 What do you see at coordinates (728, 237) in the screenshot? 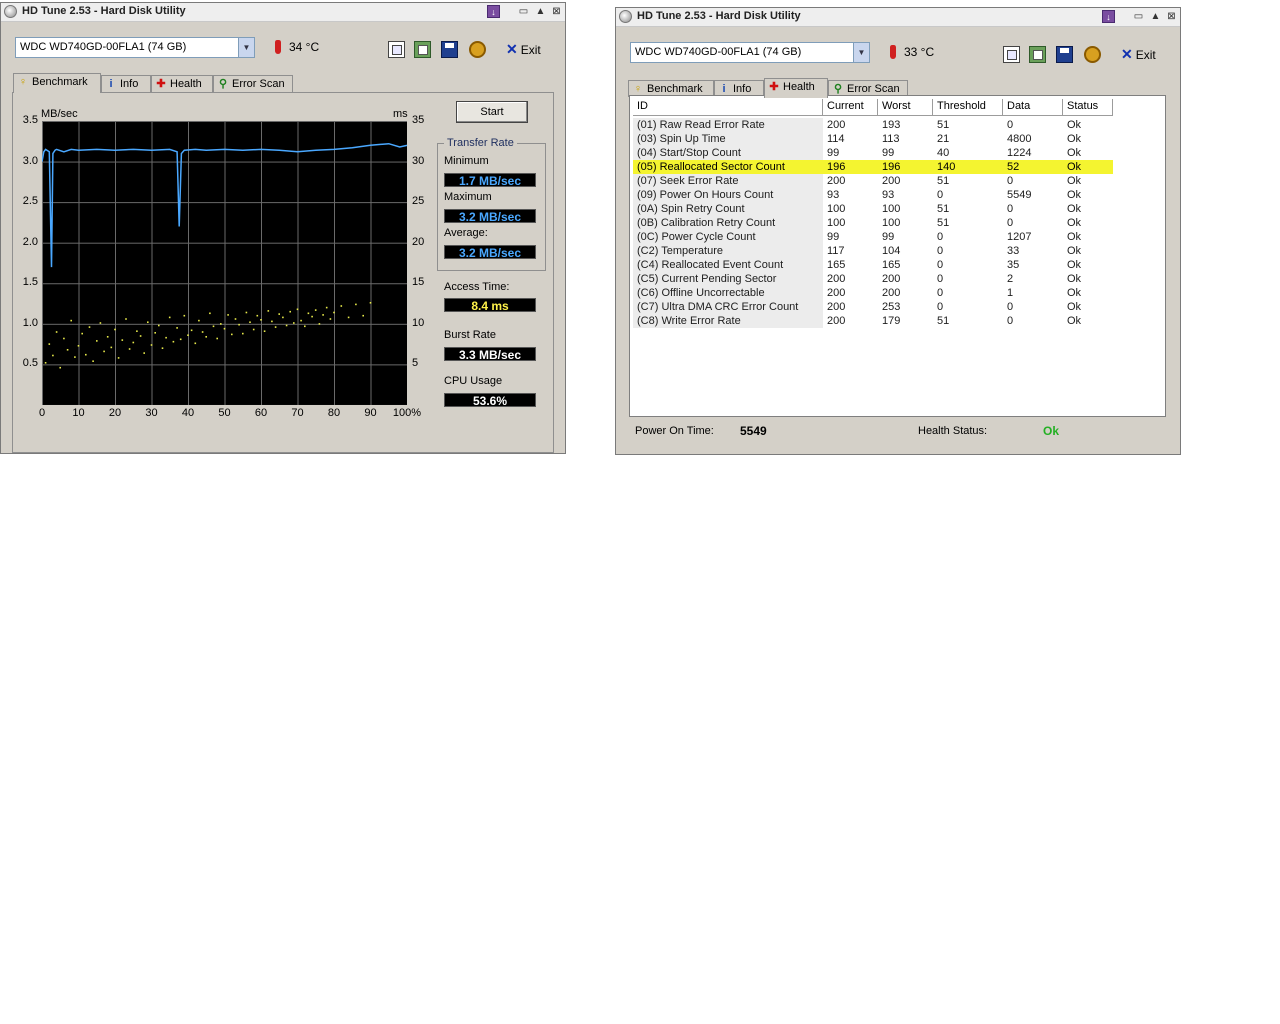
I see `attribute-name-cell: (0C) Power Cycle Count` at bounding box center [728, 237].